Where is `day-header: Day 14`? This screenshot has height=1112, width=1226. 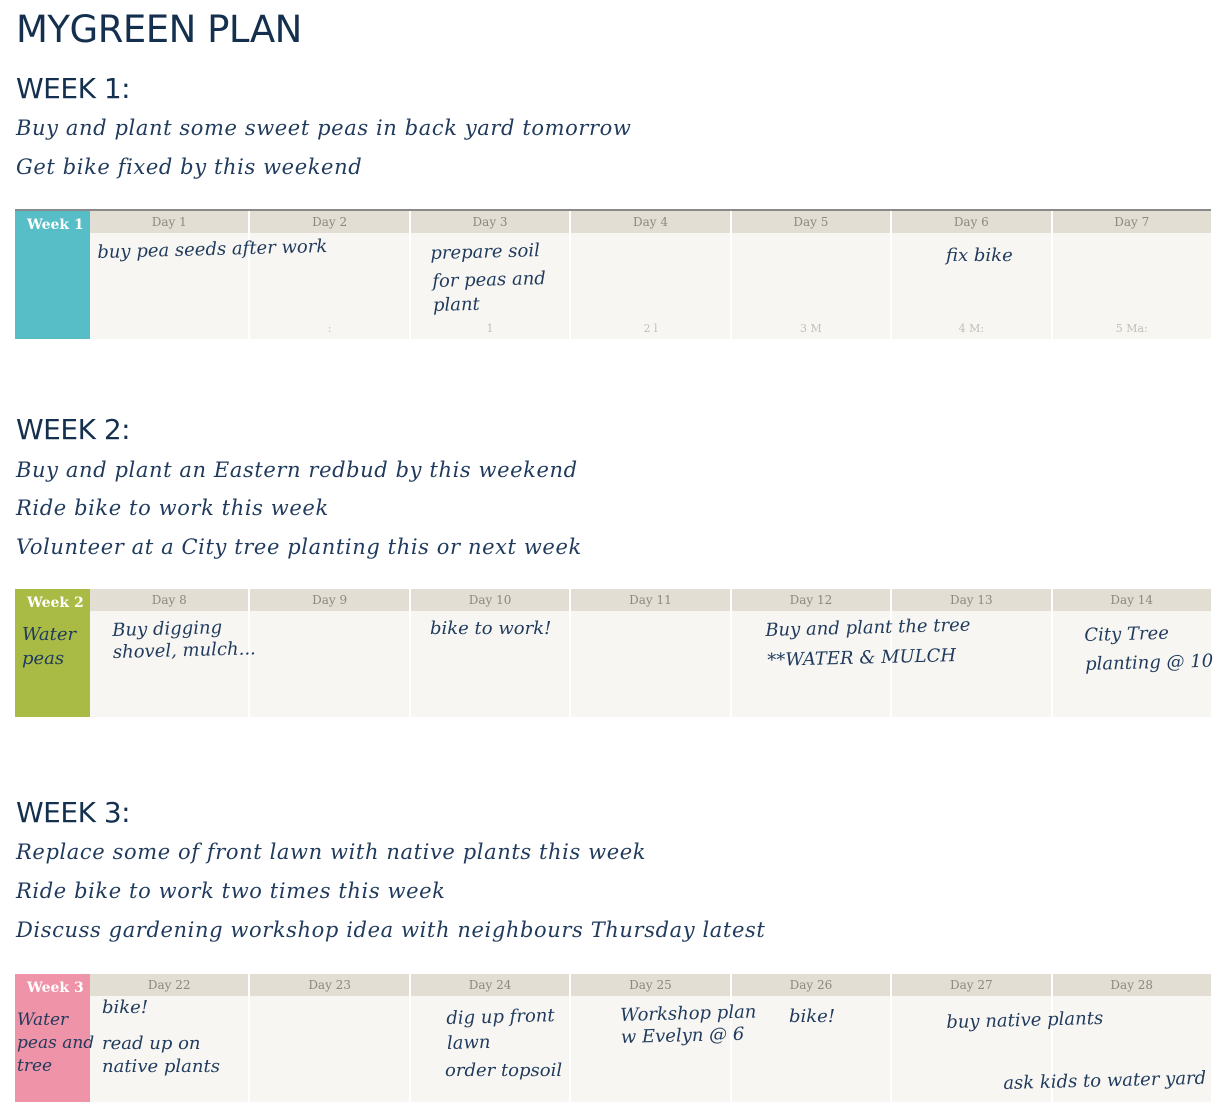
day-header: Day 14 is located at coordinates (1131, 600).